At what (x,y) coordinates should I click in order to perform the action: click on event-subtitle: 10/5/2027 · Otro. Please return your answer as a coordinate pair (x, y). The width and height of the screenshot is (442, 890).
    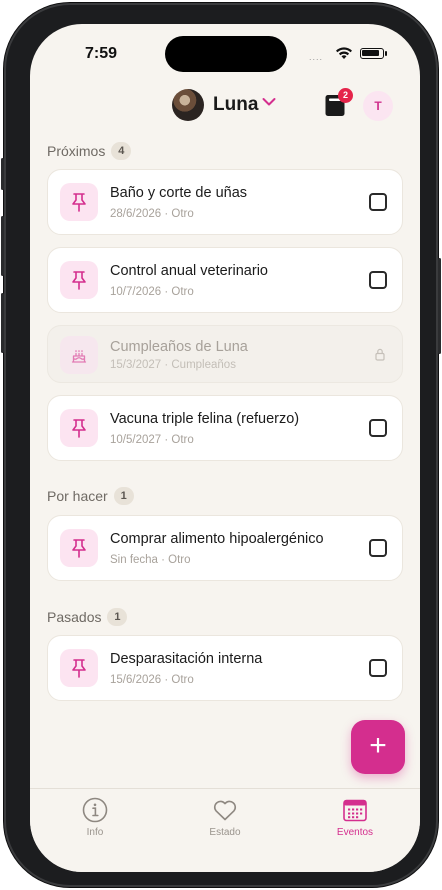
    Looking at the image, I should click on (152, 440).